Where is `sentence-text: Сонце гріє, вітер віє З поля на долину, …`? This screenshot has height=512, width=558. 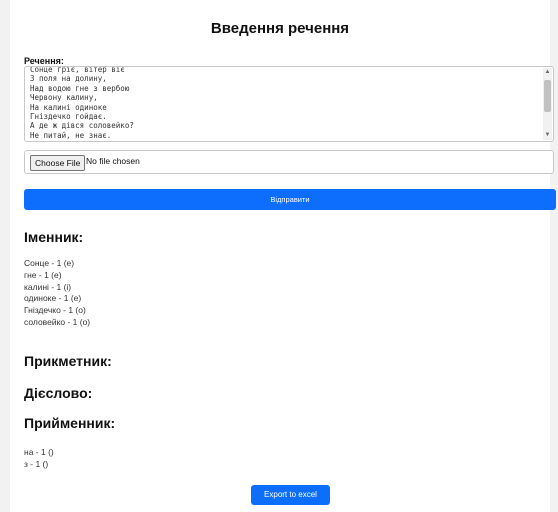
sentence-text: Сонце гріє, вітер віє З поля на долину, … is located at coordinates (82, 103).